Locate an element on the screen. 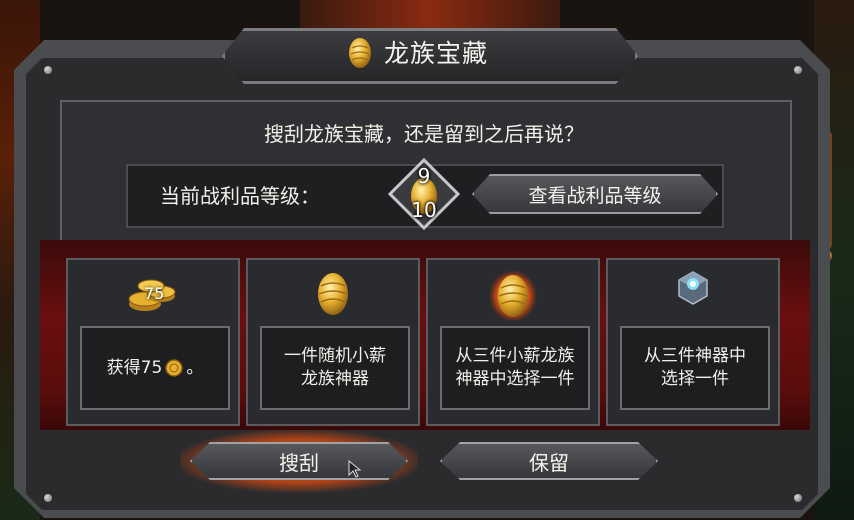 This screenshot has height=520, width=854. mouse-cursor-icon is located at coordinates (355, 469).